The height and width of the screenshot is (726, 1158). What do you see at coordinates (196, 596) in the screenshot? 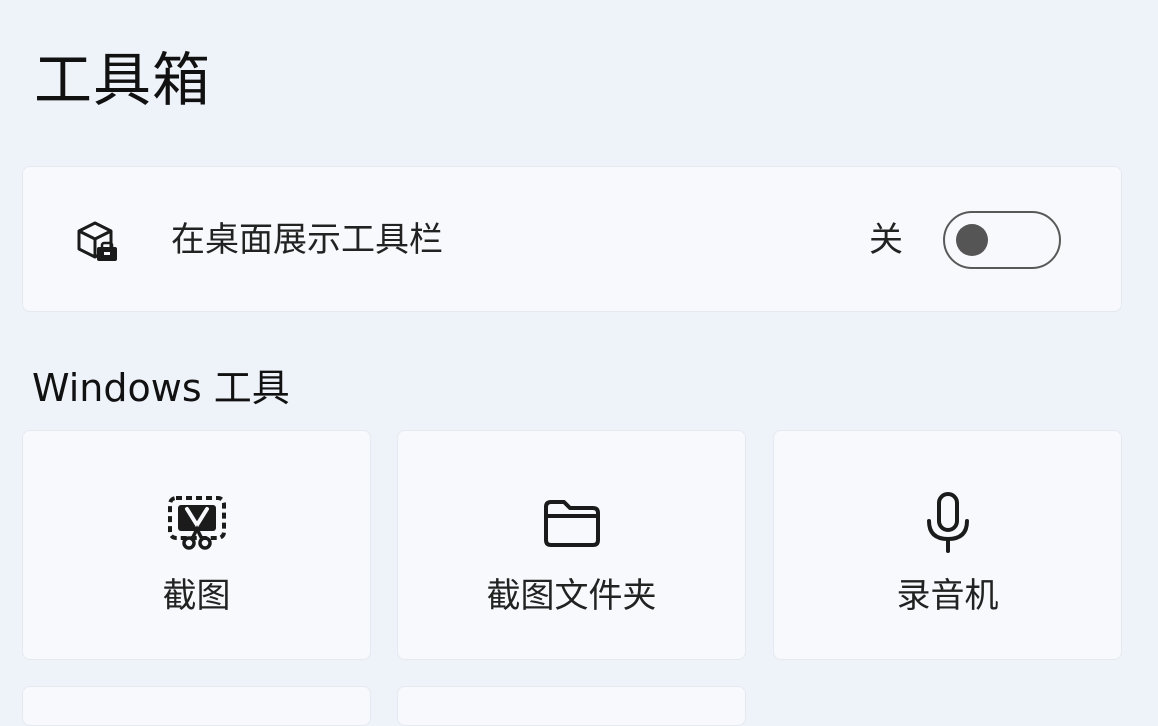
I see `tool-label: 截图` at bounding box center [196, 596].